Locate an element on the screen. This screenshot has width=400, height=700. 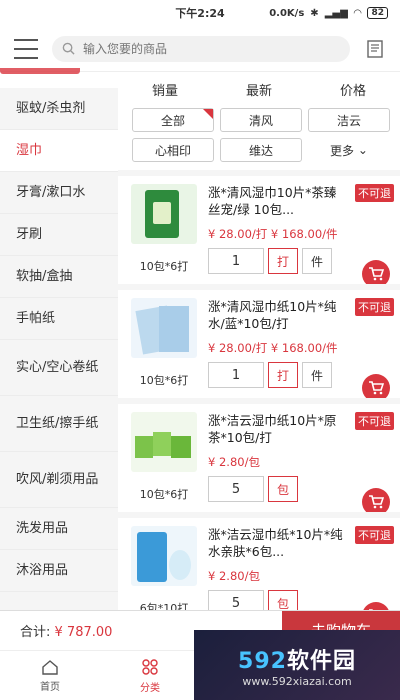
brand-chip-xinxiangyin: 心相印 is located at coordinates (173, 150).